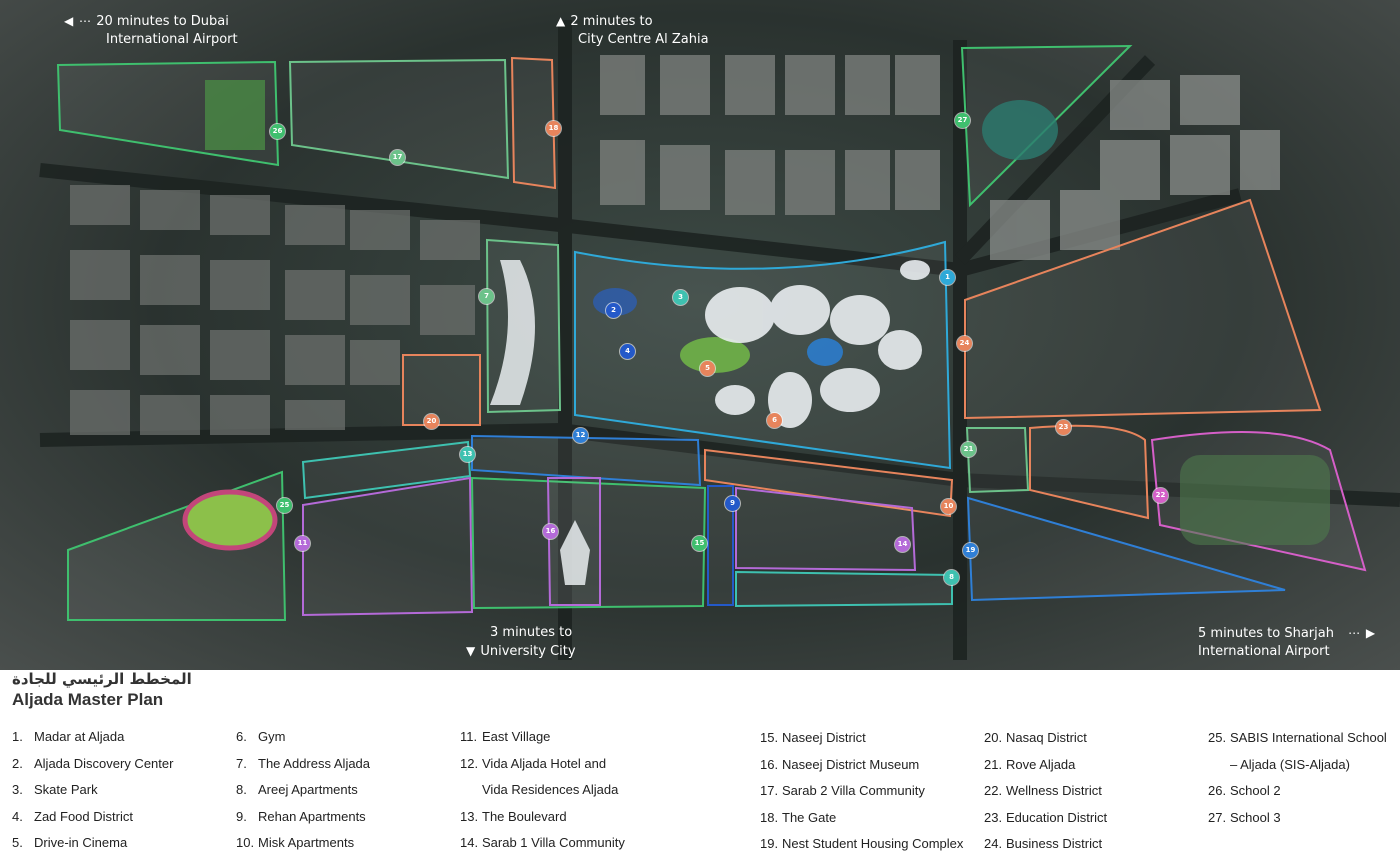  Describe the element at coordinates (680, 297) in the screenshot. I see `zone-marker-3: 3` at that location.